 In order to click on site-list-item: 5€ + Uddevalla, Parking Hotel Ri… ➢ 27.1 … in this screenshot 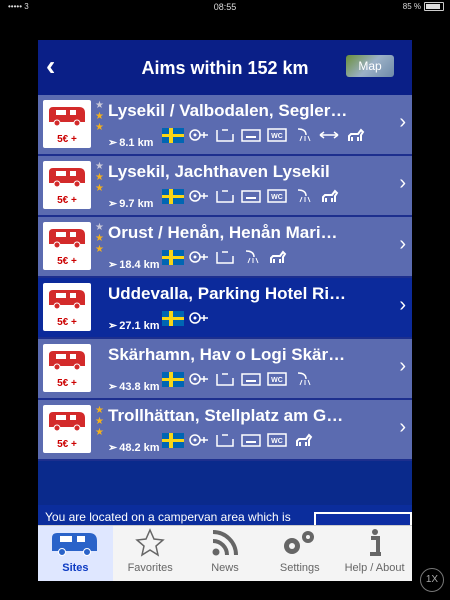, I will do `click(225, 308)`.